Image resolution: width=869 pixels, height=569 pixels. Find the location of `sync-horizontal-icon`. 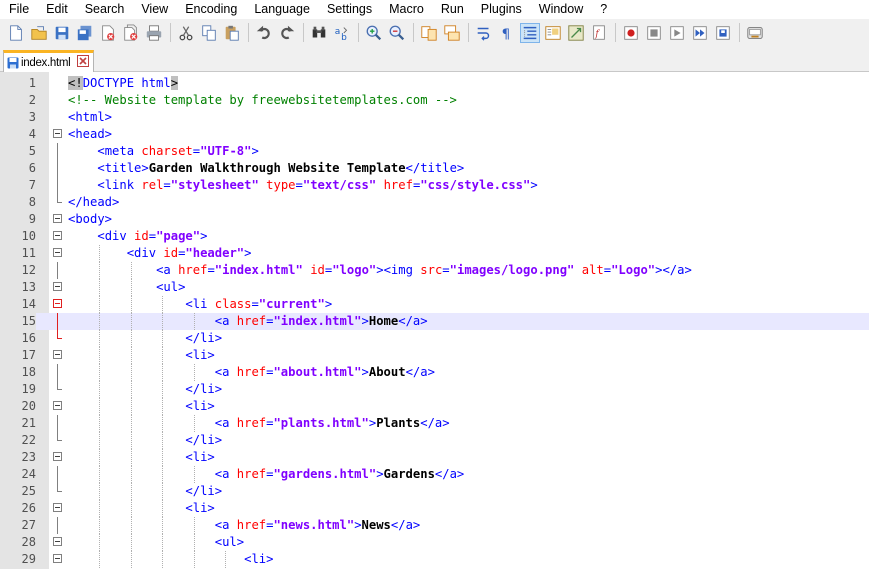

sync-horizontal-icon is located at coordinates (452, 33).